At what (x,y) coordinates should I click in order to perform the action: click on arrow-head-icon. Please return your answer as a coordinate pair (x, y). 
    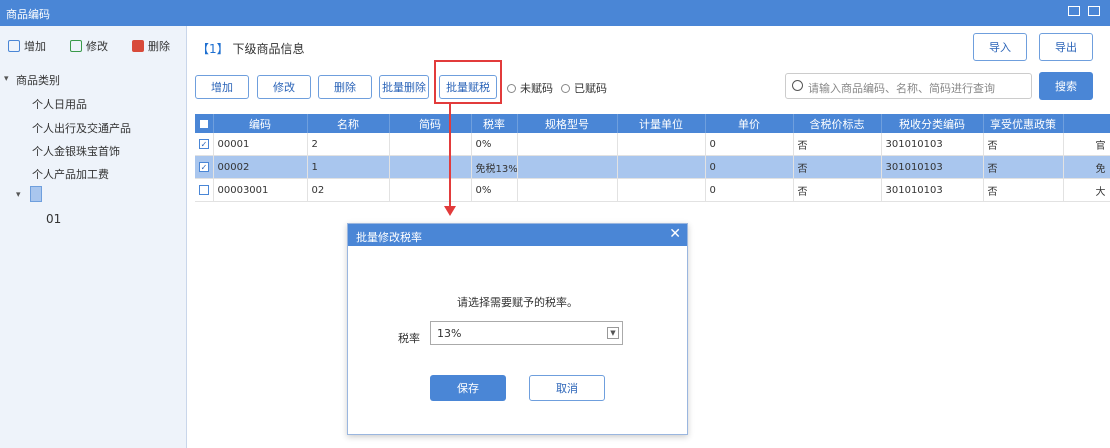
    Looking at the image, I should click on (450, 211).